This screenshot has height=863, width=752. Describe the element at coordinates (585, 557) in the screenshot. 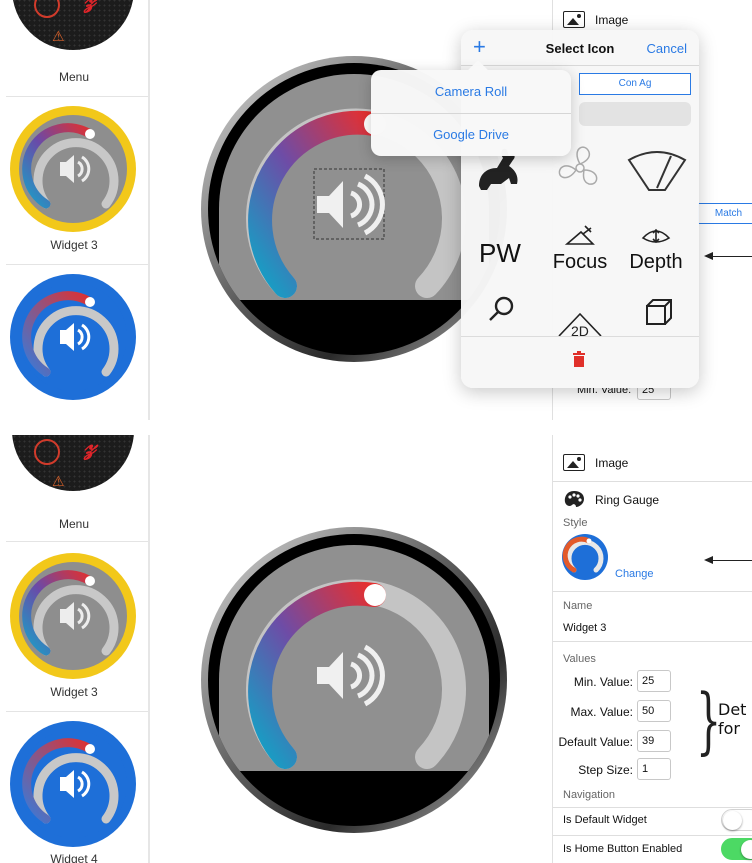

I see `style-thumbnail` at that location.